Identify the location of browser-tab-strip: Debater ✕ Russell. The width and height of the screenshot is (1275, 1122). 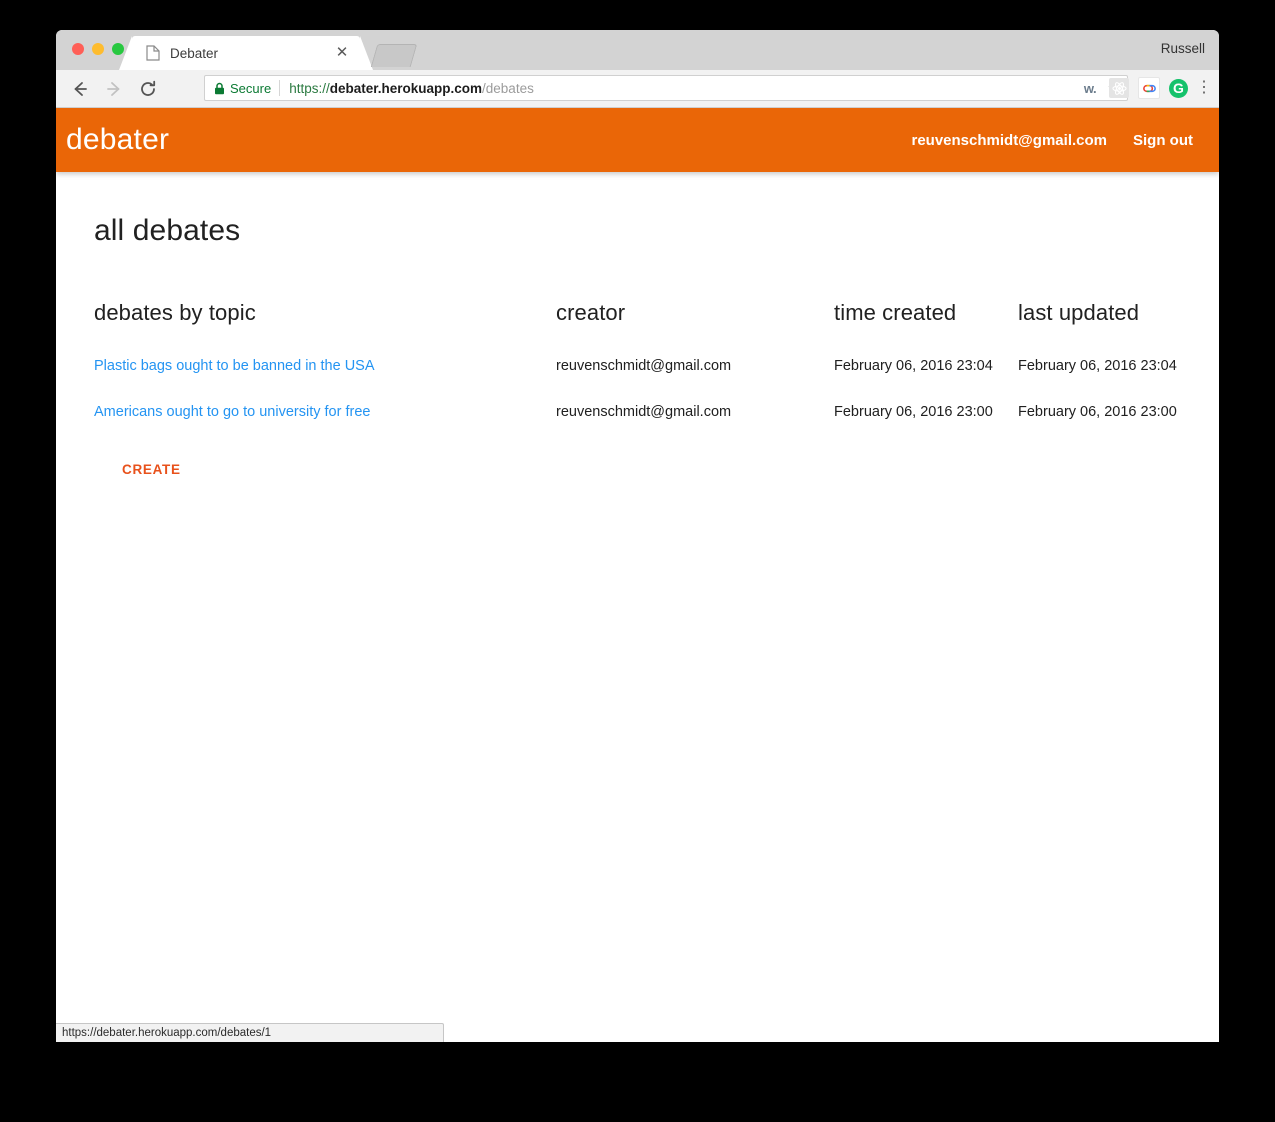
(637, 50).